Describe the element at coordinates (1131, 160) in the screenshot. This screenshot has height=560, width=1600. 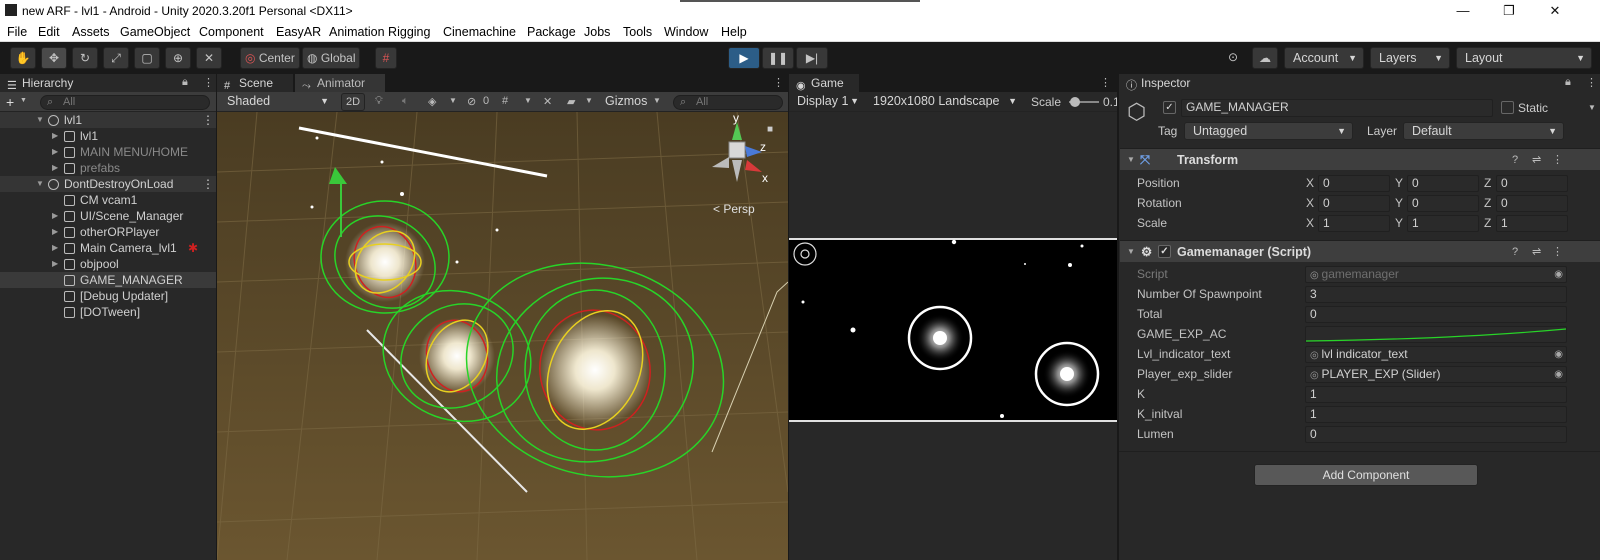
I see `fold-arrow-icon: ▼` at that location.